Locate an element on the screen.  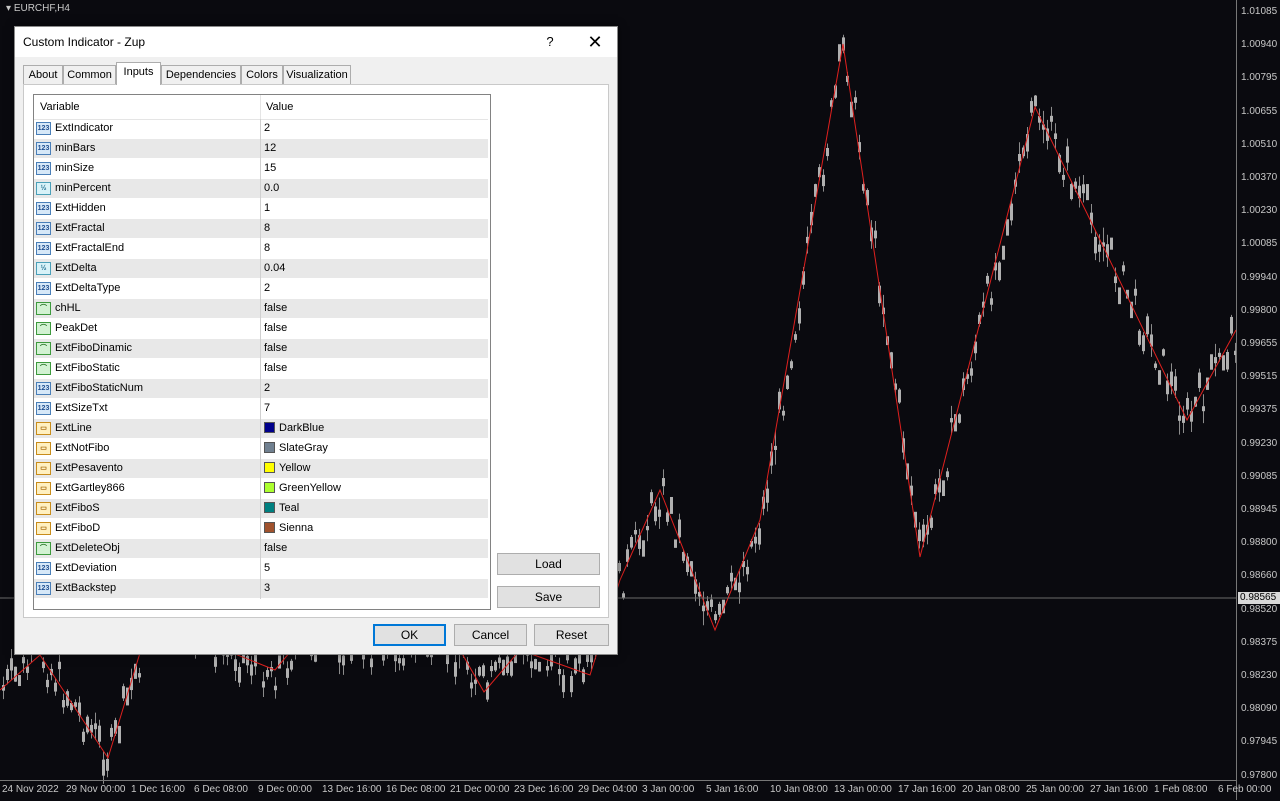
table-row: 123 minSize 15 is located at coordinates (261, 169).